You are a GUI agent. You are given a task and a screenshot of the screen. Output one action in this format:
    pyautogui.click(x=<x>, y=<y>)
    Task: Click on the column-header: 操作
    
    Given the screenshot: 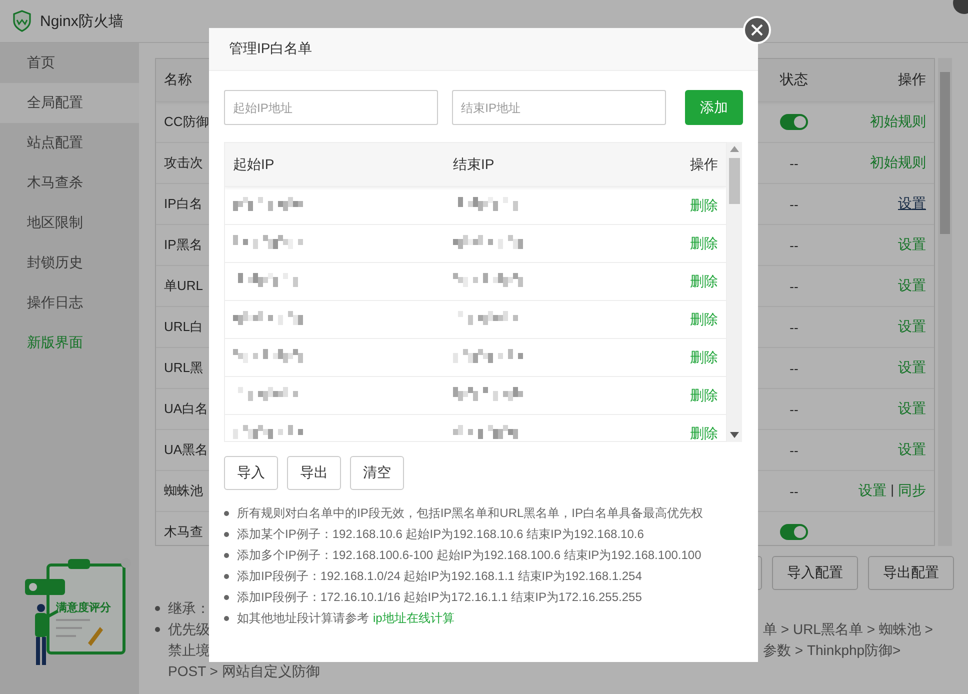 What is the action you would take?
    pyautogui.click(x=704, y=165)
    